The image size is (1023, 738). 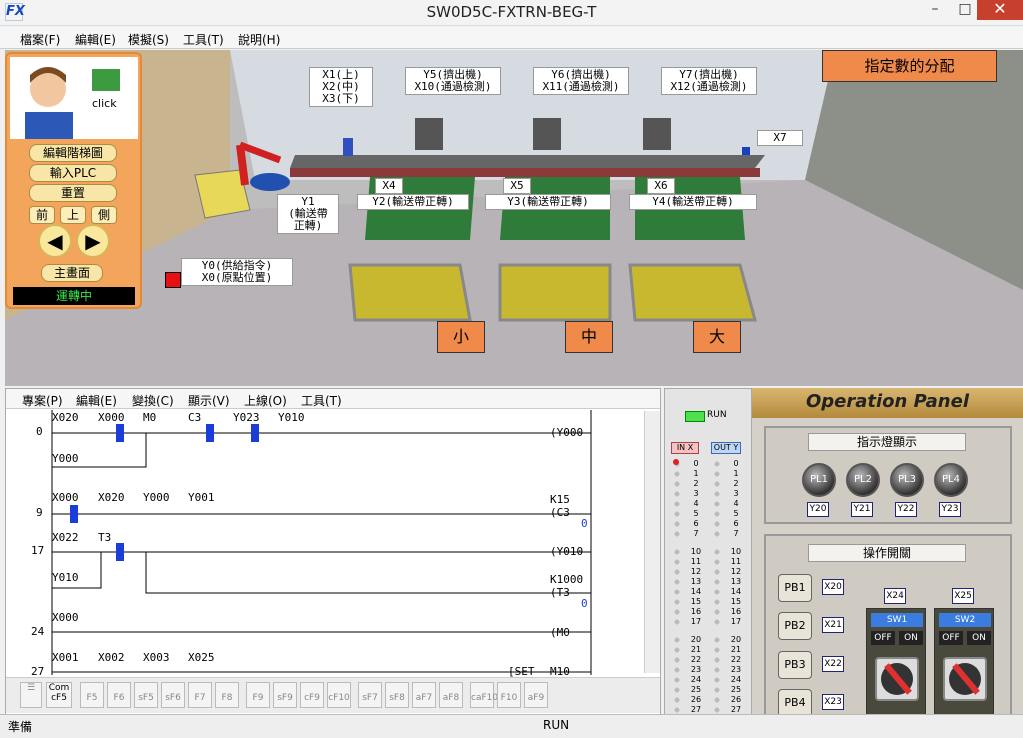 I want to click on push-button-pb4: PB4, so click(x=795, y=703).